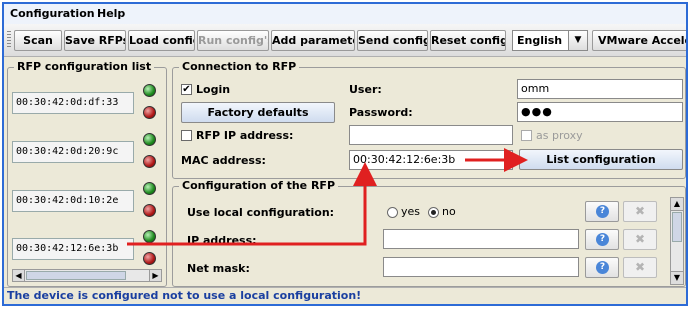 The image size is (691, 309). Describe the element at coordinates (261, 212) in the screenshot. I see `use-local-config-label: Use local configuration:` at that location.